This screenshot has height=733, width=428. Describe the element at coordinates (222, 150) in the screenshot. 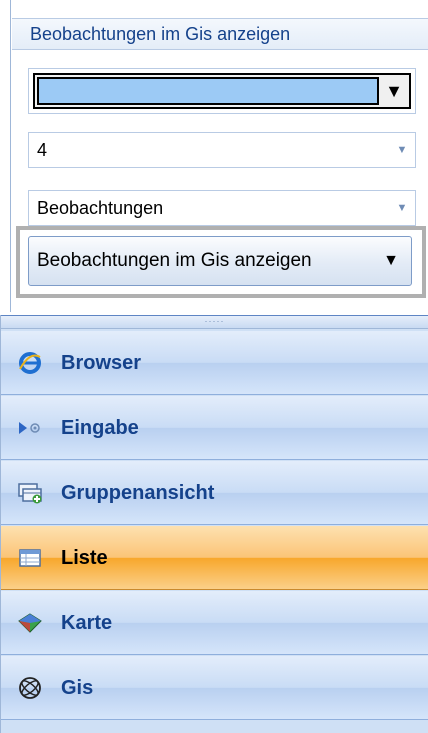

I see `number-combo: 4 ▼` at that location.